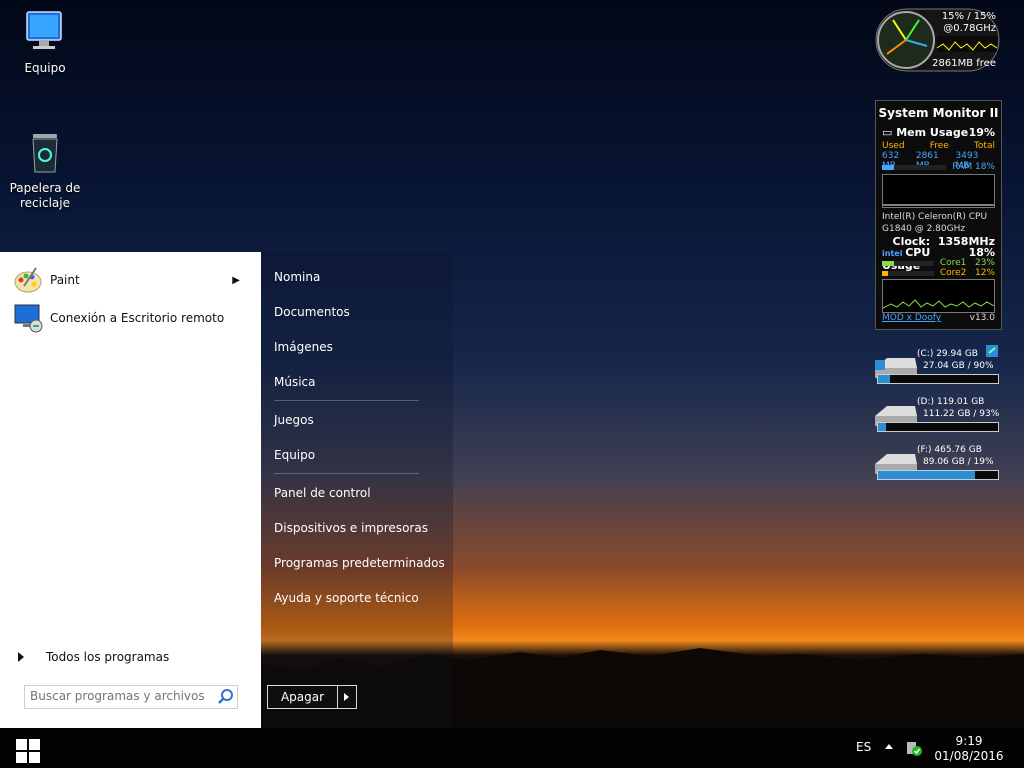 This screenshot has width=1024, height=768. I want to click on drive-usage: 111.22 GB / 93%, so click(961, 414).